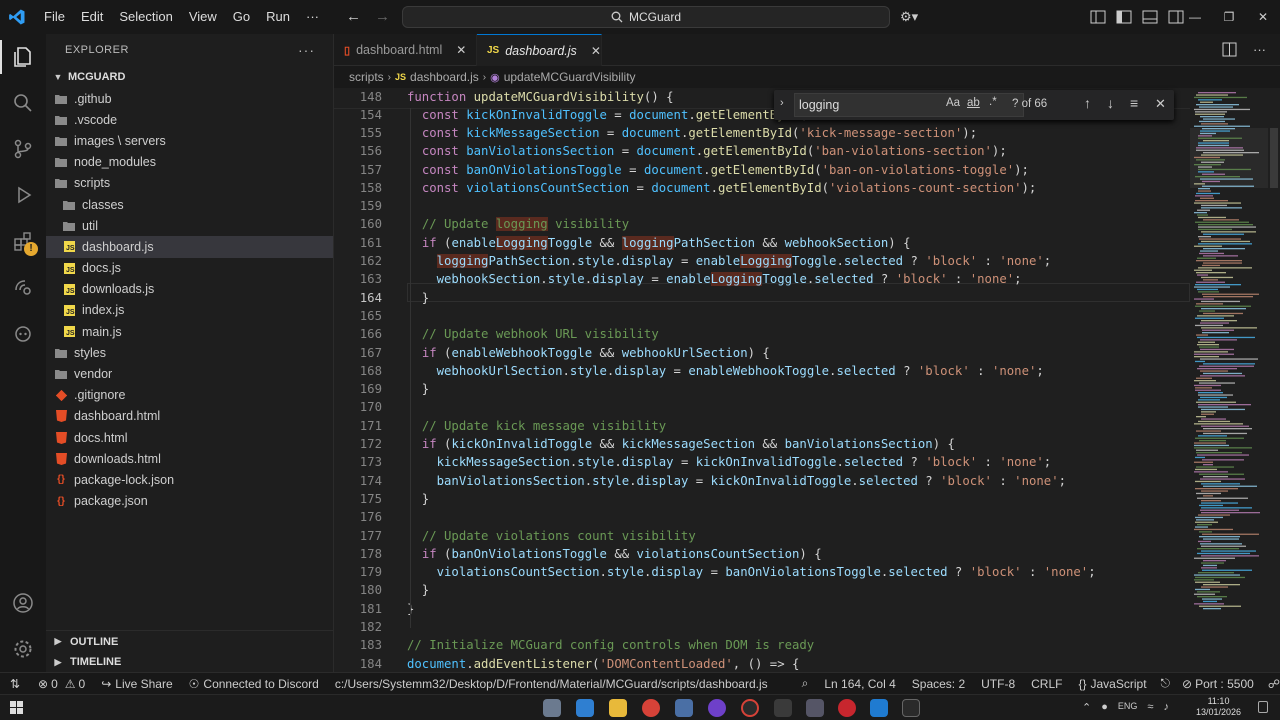  I want to click on zoom-icon: ⌕, so click(805, 683).